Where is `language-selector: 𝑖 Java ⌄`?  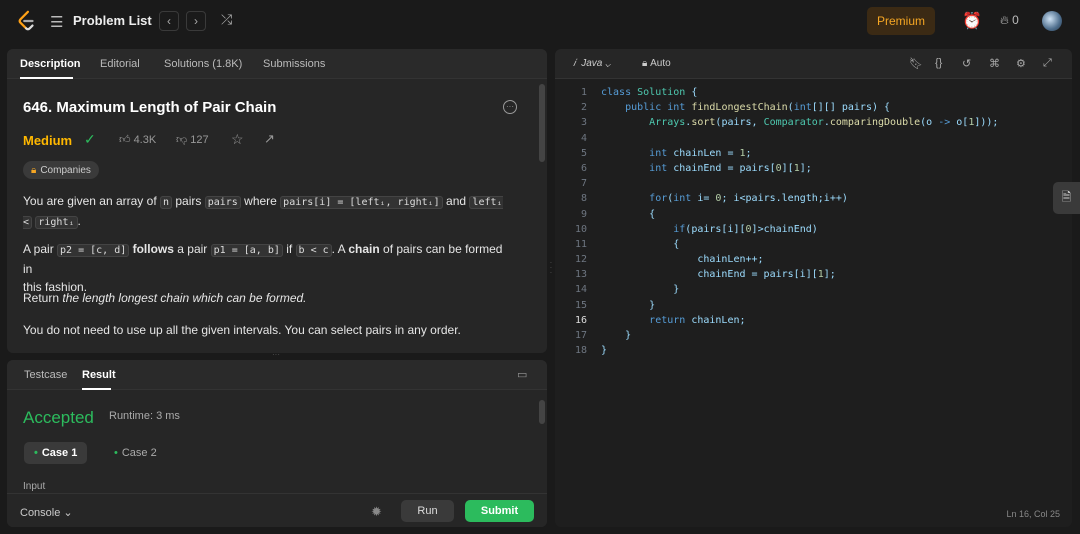 language-selector: 𝑖 Java ⌄ is located at coordinates (592, 63).